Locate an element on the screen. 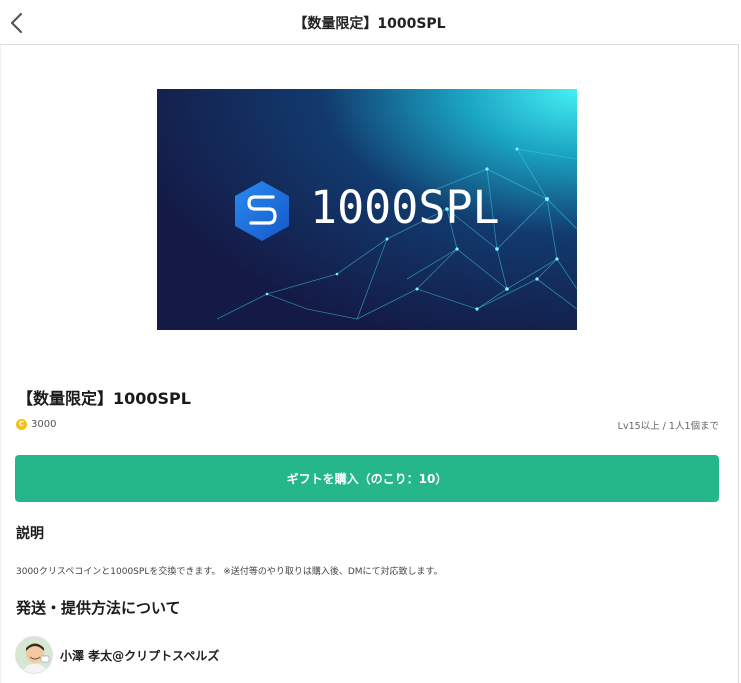 The image size is (741, 683). purchase-limit: Lv15以上 / 1人1個まで is located at coordinates (668, 426).